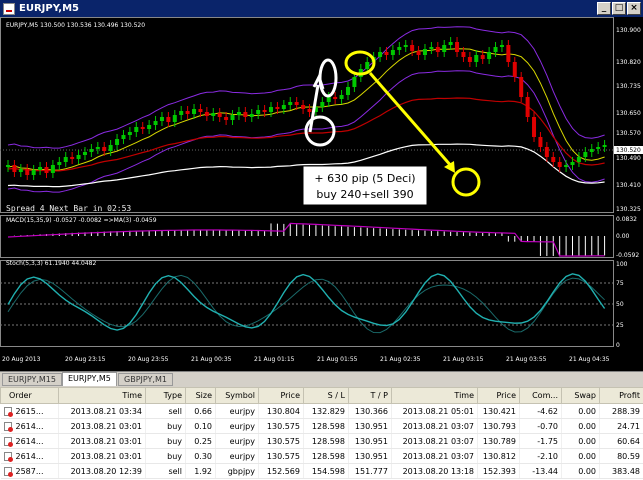 Image resolution: width=643 pixels, height=480 pixels. I want to click on column-header: Swap, so click(580, 395).